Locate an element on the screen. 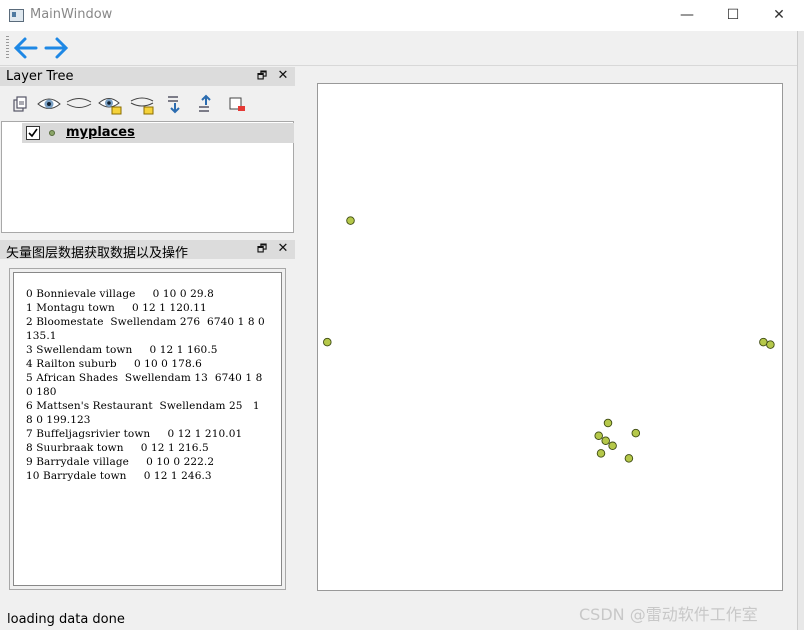 The image size is (804, 630). attribute-dock-title-text: 矢量图层数据获取数据以及操作 is located at coordinates (97, 253).